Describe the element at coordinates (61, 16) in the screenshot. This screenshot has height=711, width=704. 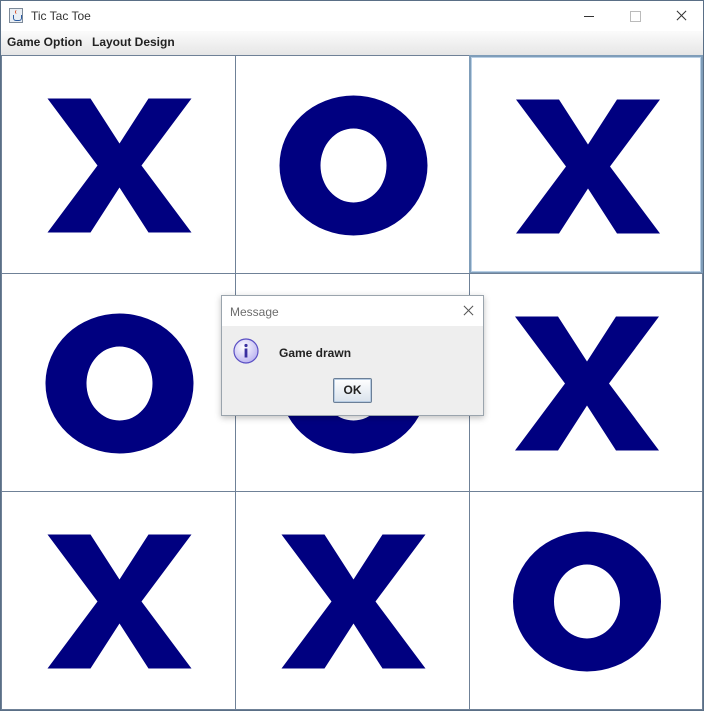
I see `window-title: Tic Tac Toe` at that location.